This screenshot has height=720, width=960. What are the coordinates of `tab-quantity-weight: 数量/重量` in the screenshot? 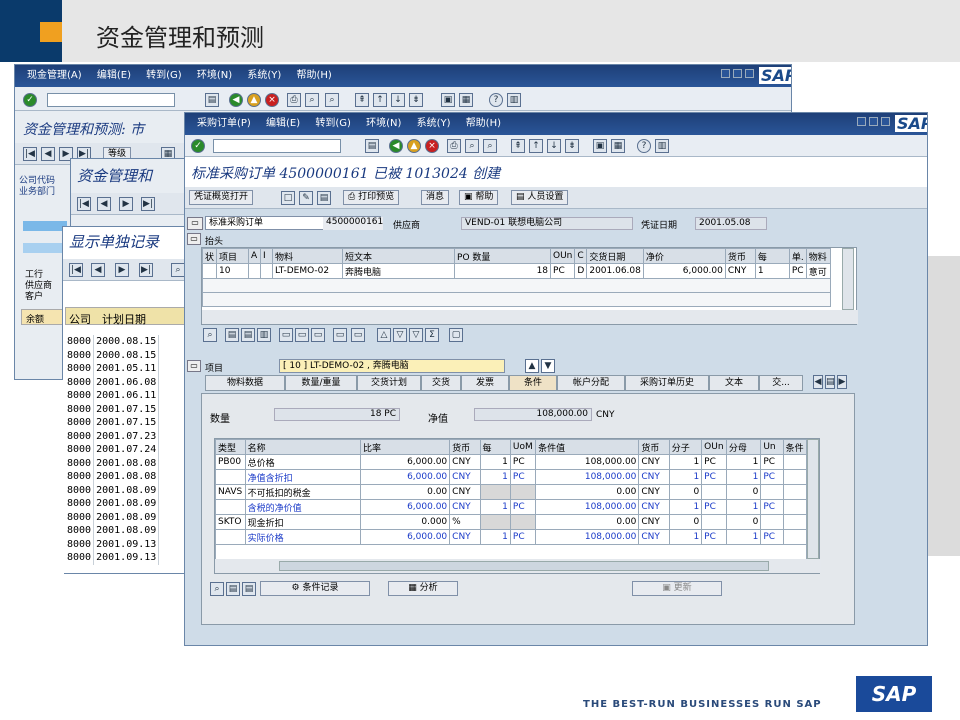 It's located at (321, 383).